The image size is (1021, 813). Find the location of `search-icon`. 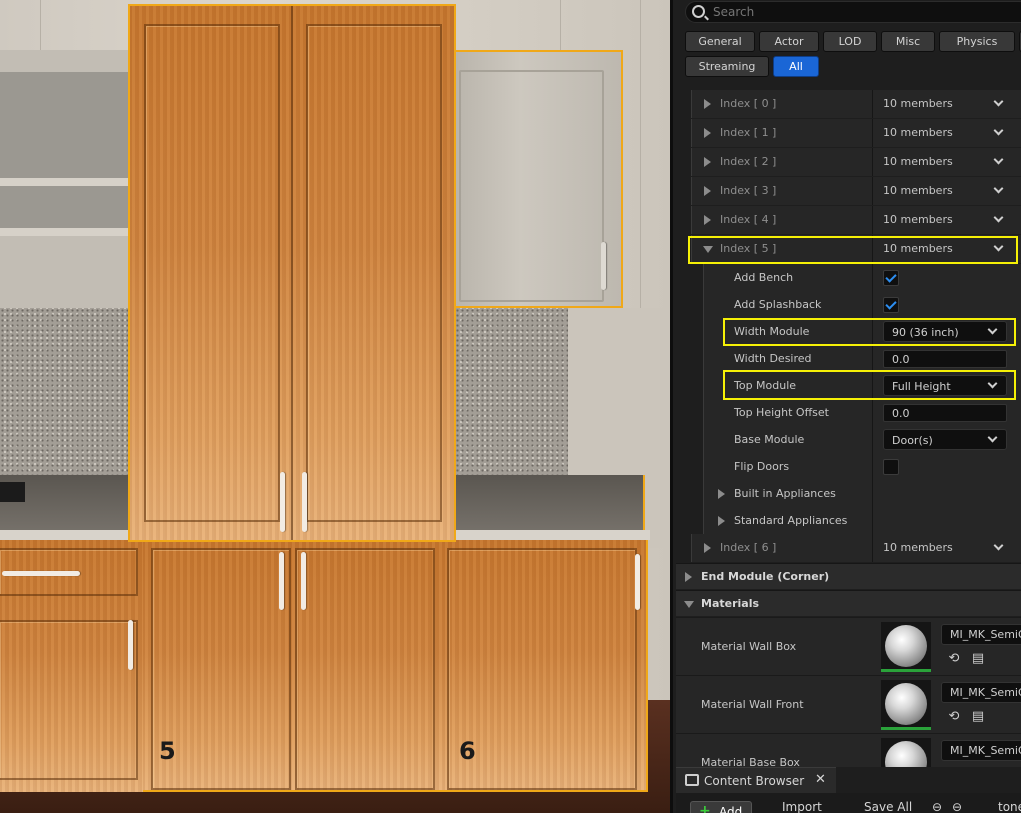

search-icon is located at coordinates (698, 11).